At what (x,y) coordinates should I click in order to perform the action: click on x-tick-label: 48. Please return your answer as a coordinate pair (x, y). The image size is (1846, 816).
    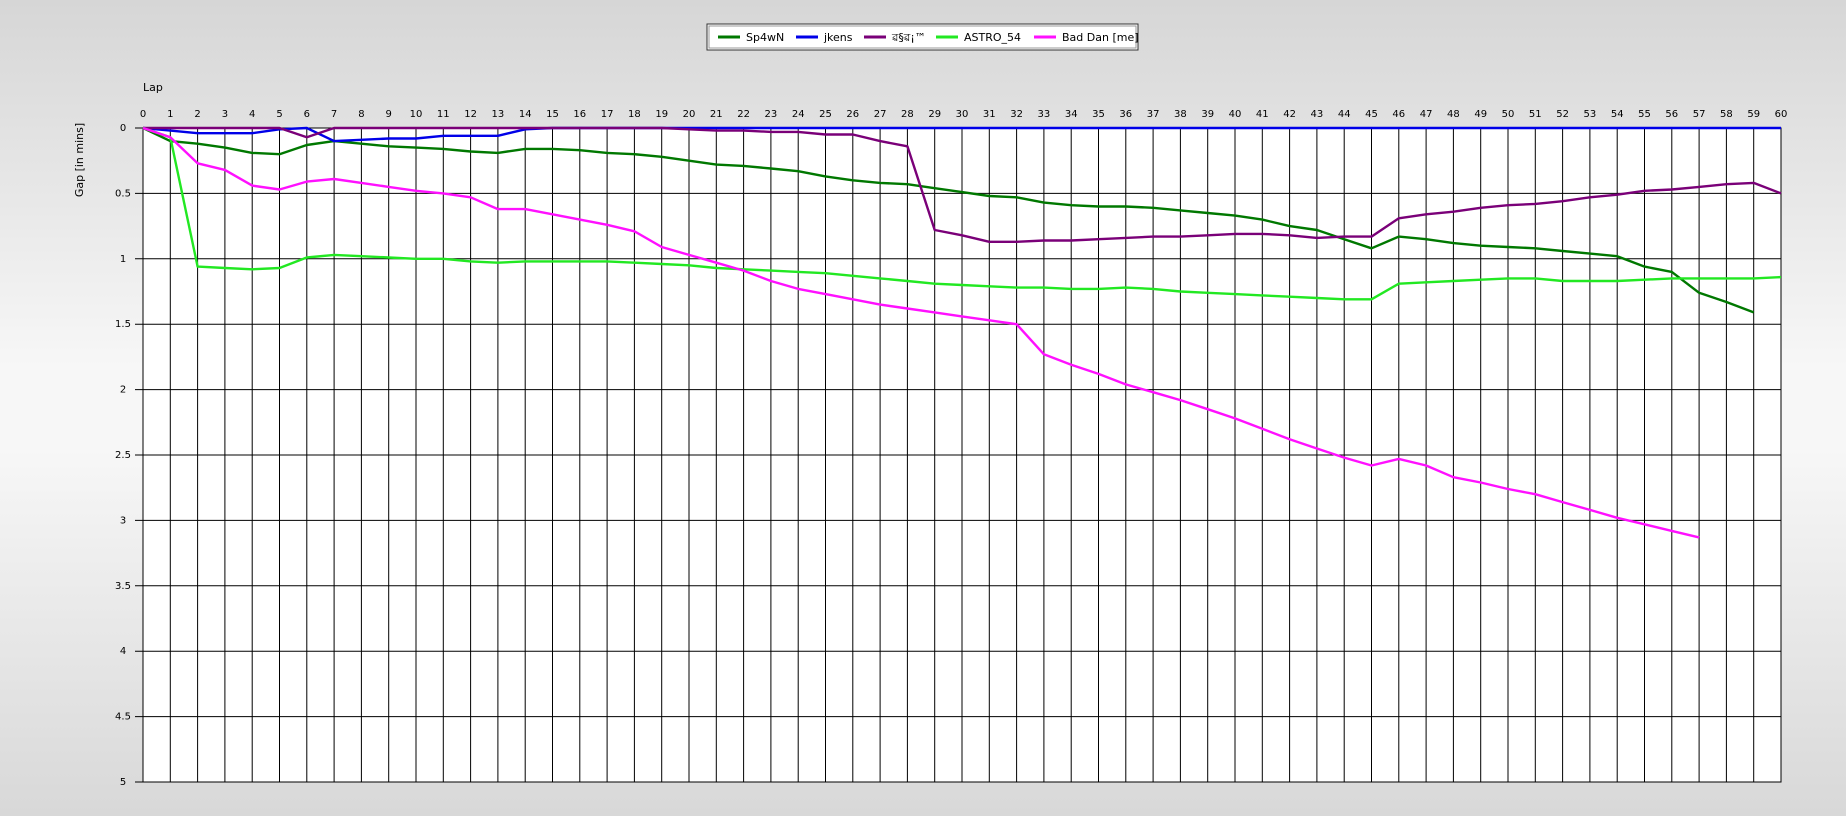
    Looking at the image, I should click on (1453, 114).